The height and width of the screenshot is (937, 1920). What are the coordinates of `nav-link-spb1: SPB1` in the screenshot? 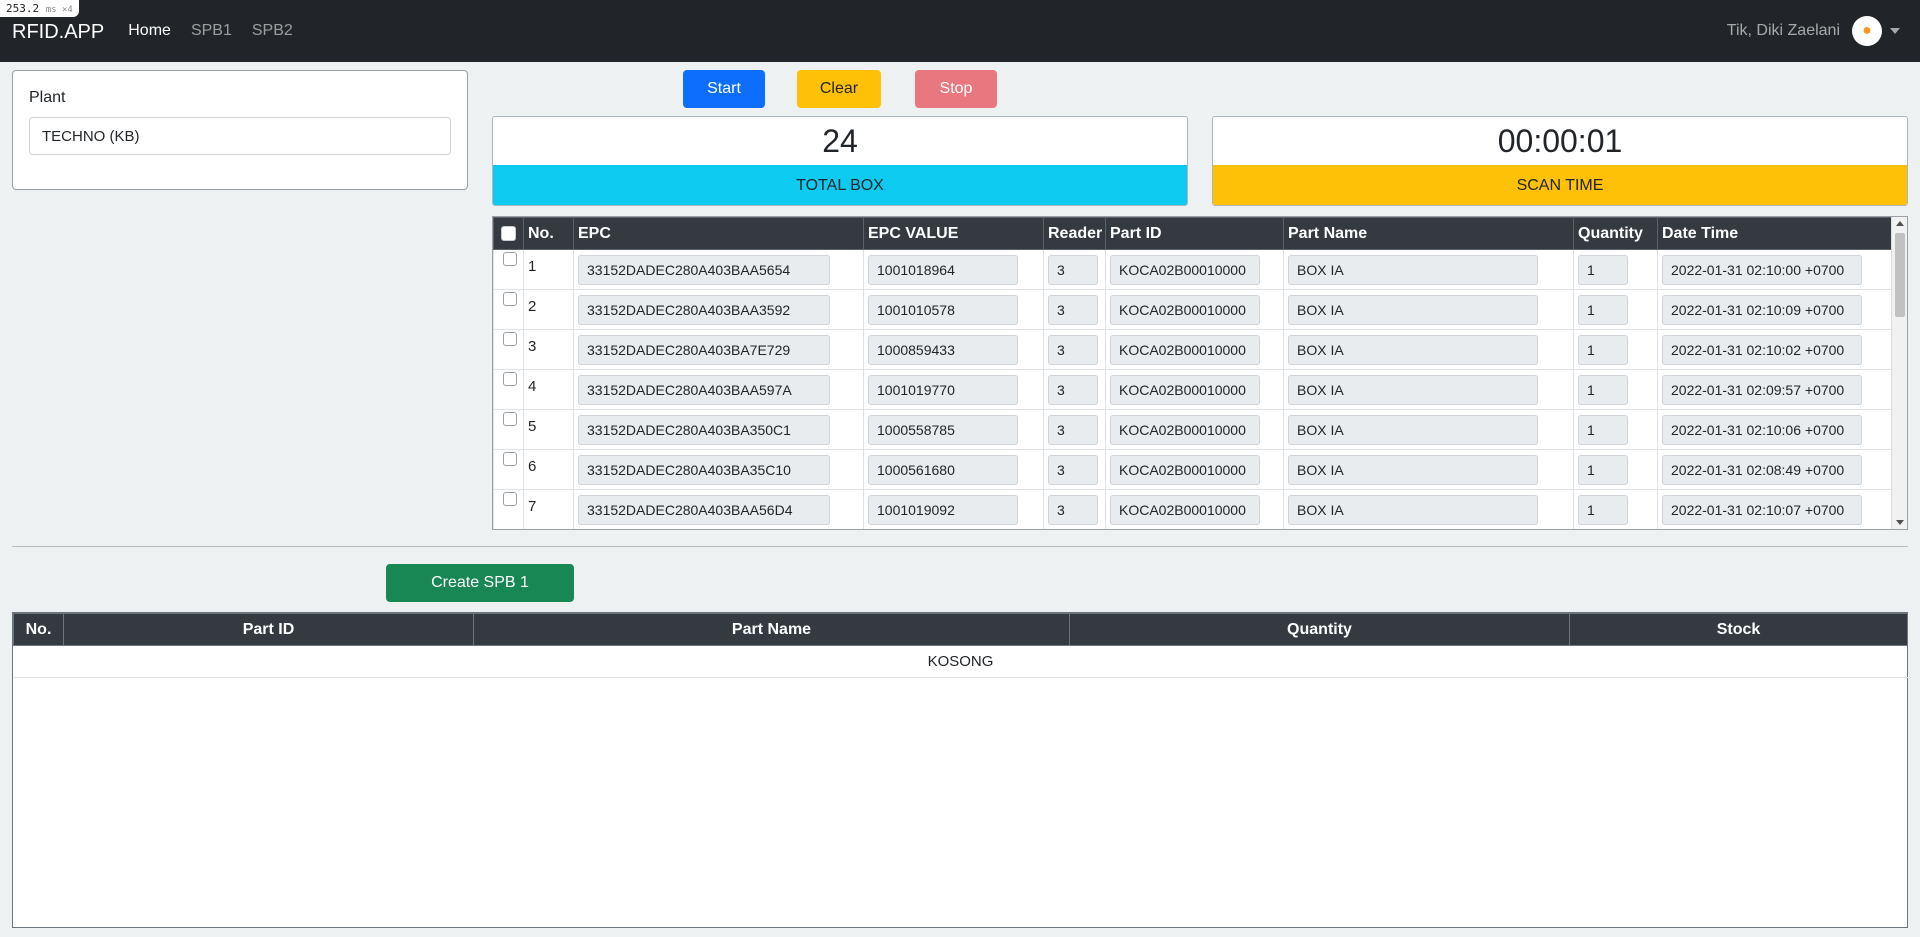 It's located at (211, 31).